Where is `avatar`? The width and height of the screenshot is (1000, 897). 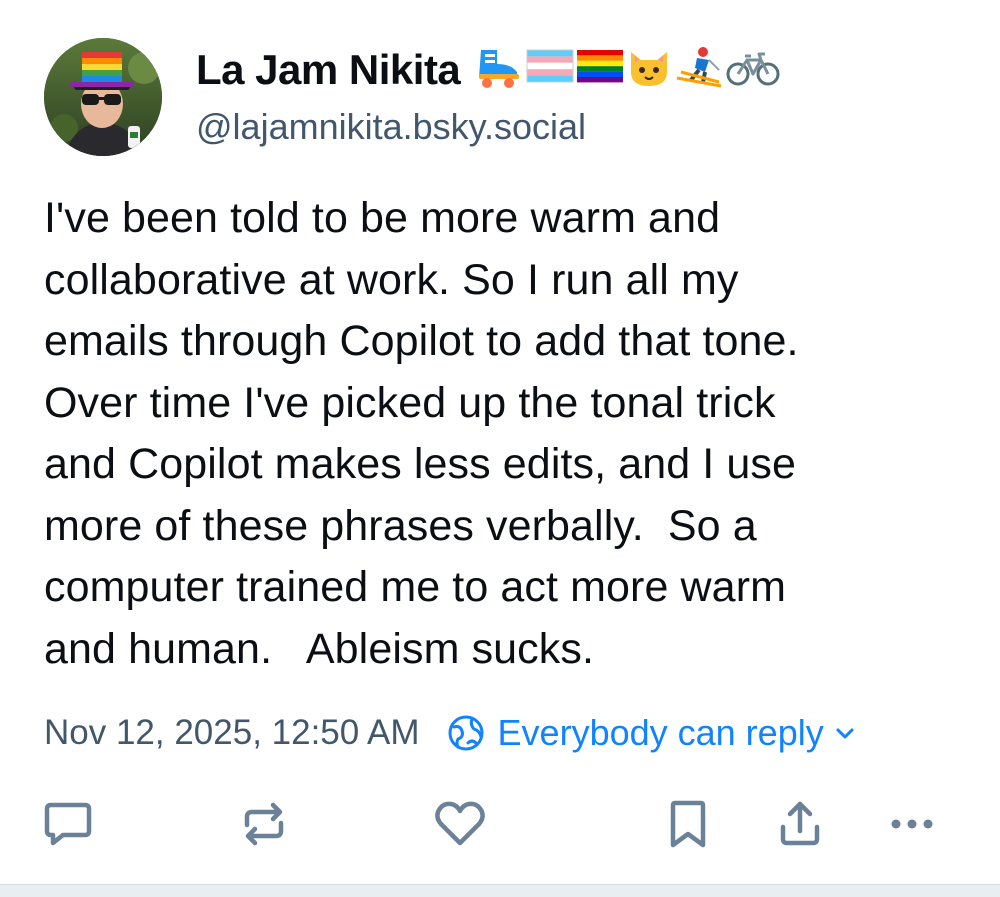 avatar is located at coordinates (103, 97).